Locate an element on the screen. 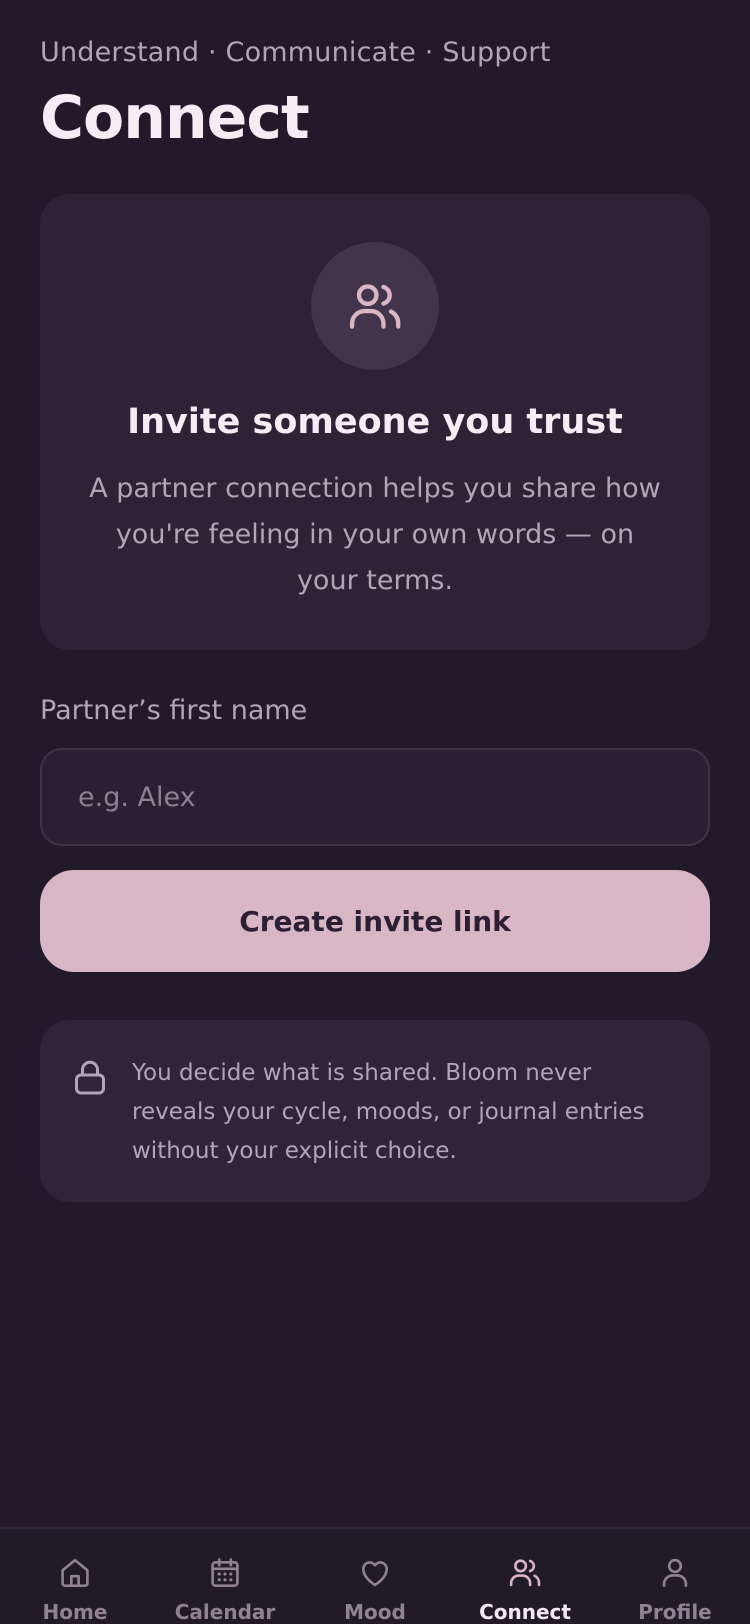  page-title: Connect is located at coordinates (175, 118).